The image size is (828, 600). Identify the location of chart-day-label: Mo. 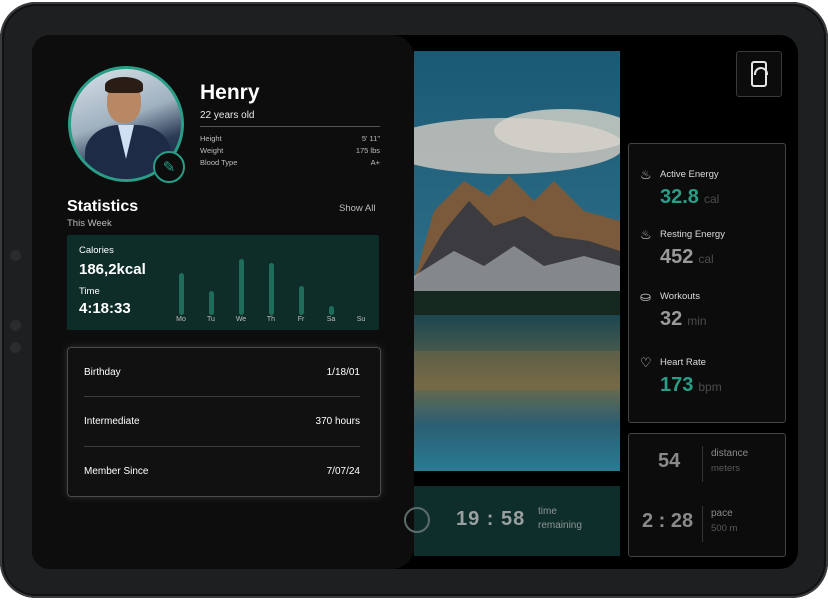
(181, 319).